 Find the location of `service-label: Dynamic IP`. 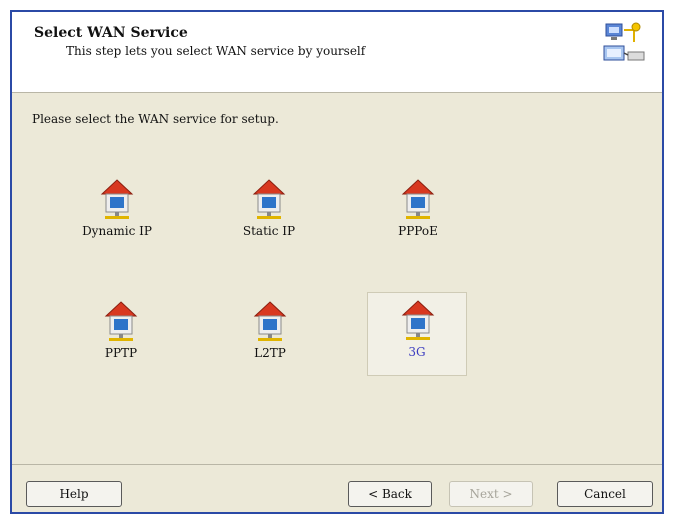

service-label: Dynamic IP is located at coordinates (117, 231).